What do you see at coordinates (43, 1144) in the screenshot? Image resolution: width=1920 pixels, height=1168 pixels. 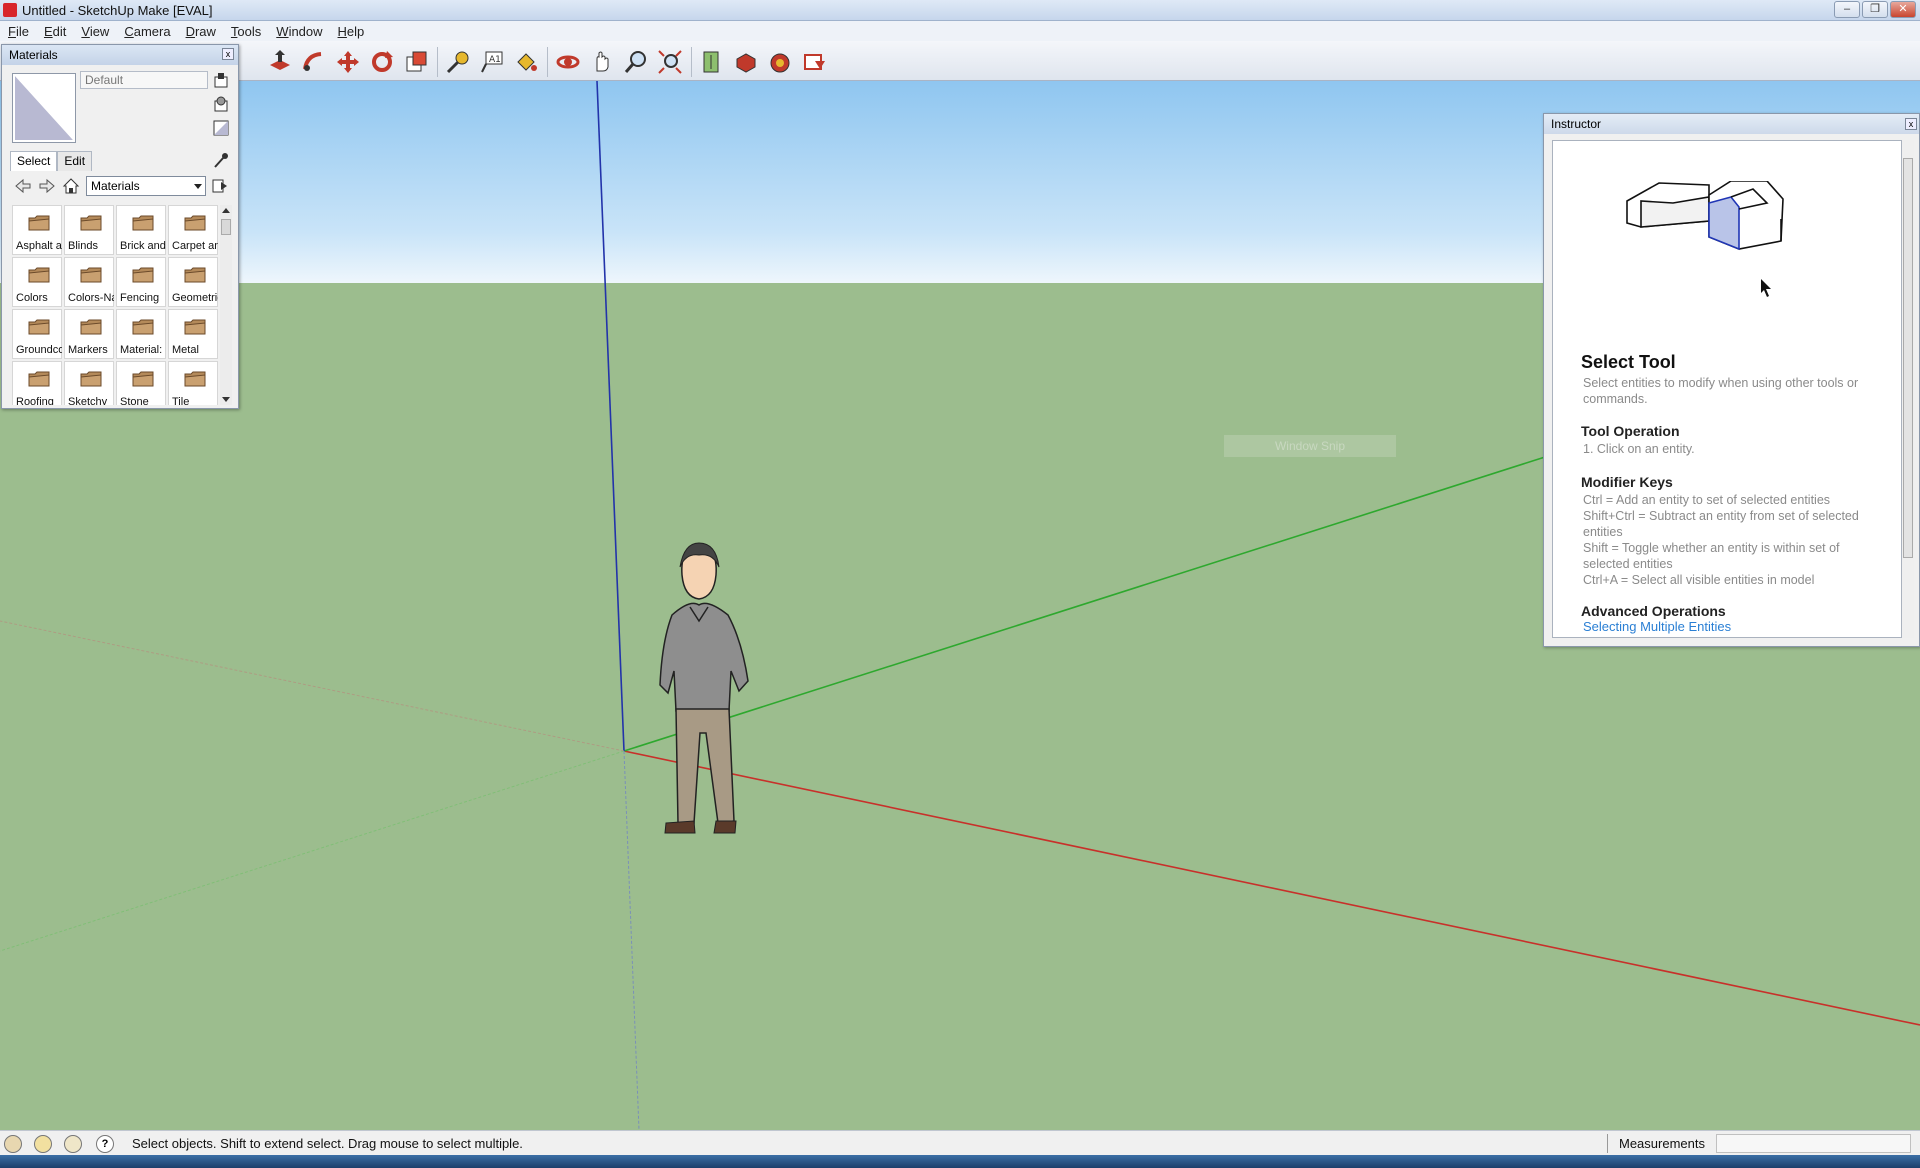 I see `credits-icon` at bounding box center [43, 1144].